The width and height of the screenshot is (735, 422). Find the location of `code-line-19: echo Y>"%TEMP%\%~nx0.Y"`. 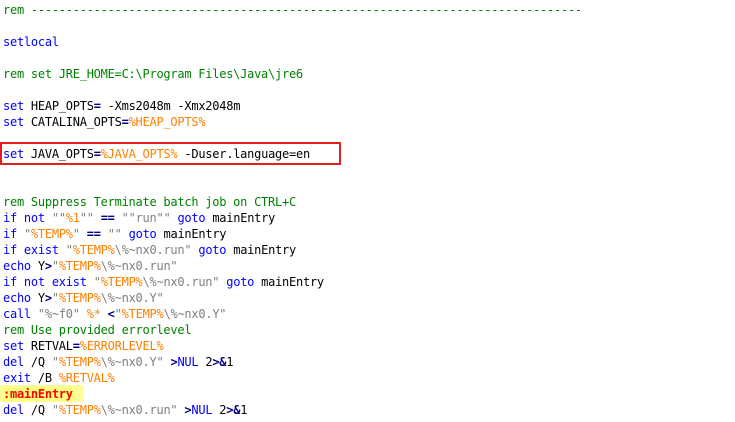

code-line-19: echo Y>"%TEMP%\%~nx0.Y" is located at coordinates (83, 298).